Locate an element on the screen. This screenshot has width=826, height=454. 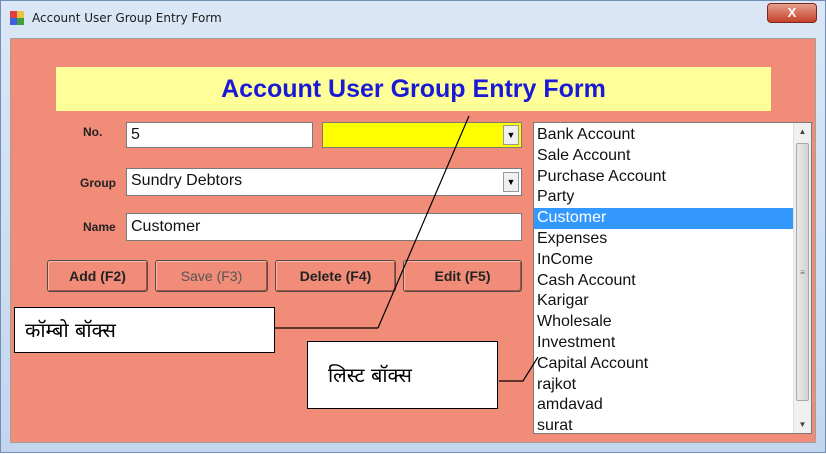
edit-button: Edit (F5) is located at coordinates (462, 276).